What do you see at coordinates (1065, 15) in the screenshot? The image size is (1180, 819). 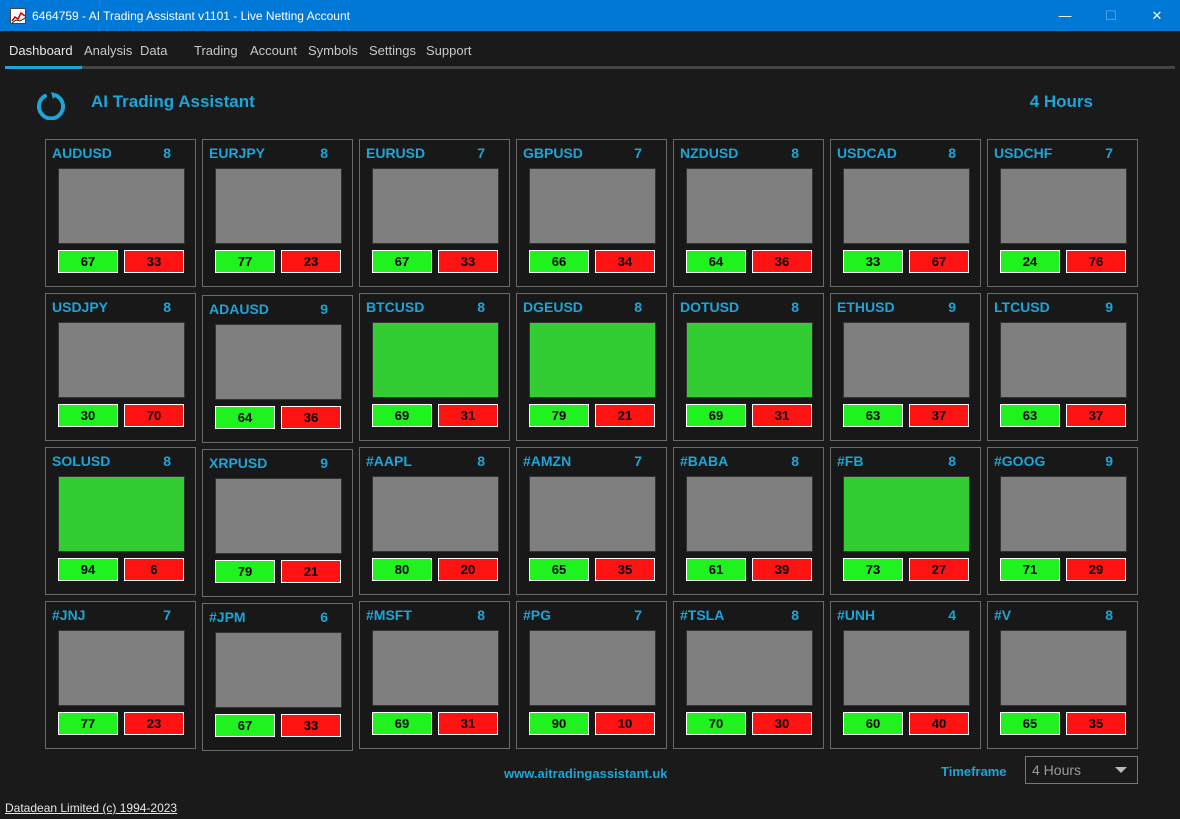 I see `minimize-button: —` at bounding box center [1065, 15].